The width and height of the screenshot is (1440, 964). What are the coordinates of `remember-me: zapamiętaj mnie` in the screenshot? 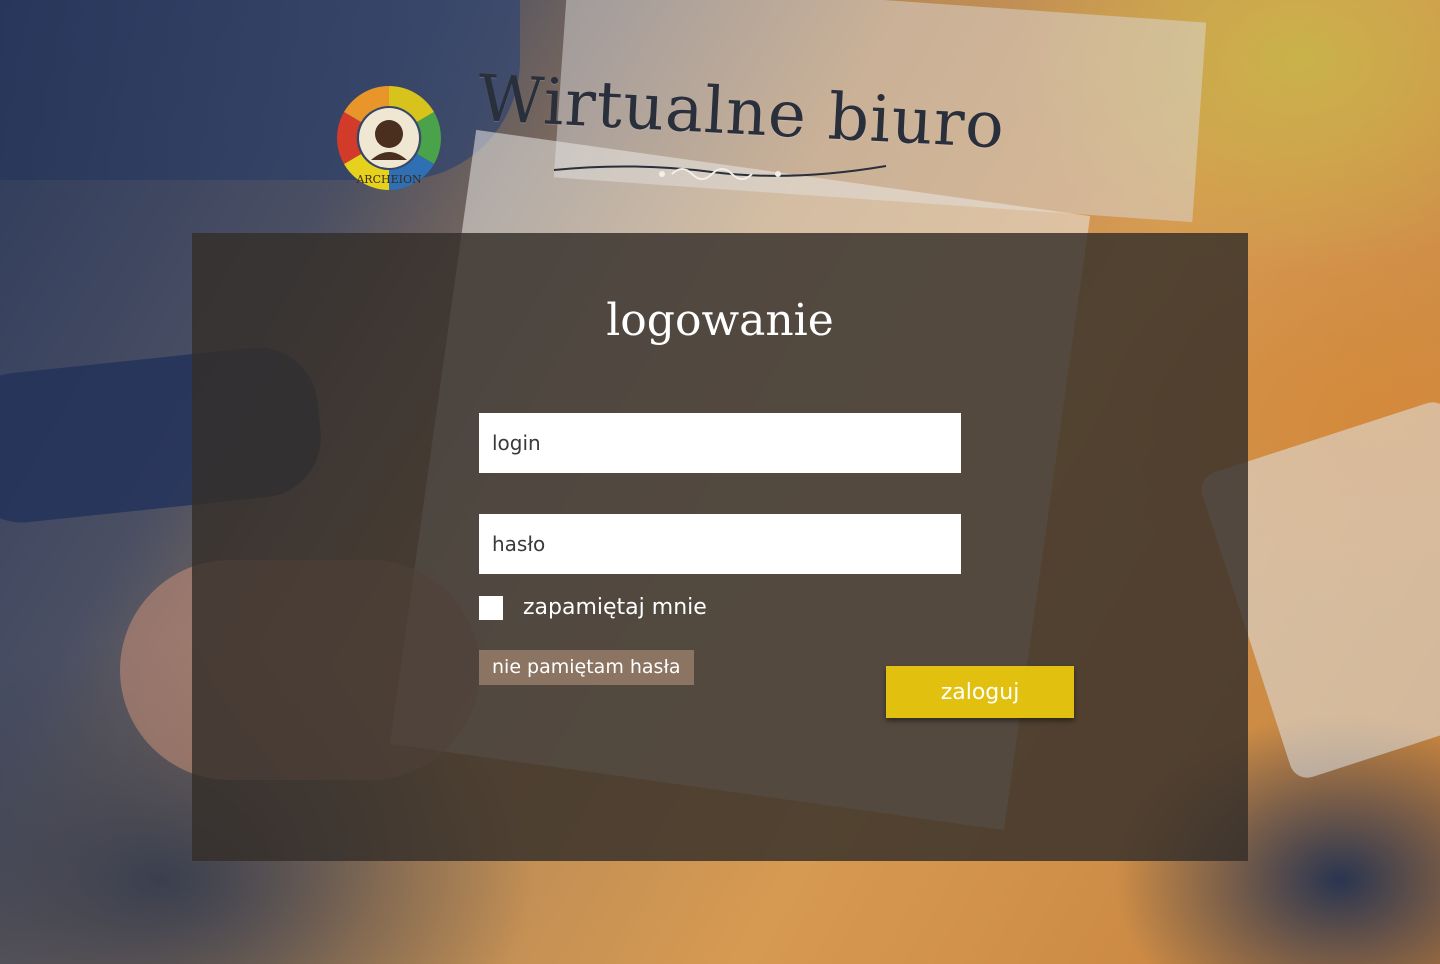 It's located at (593, 607).